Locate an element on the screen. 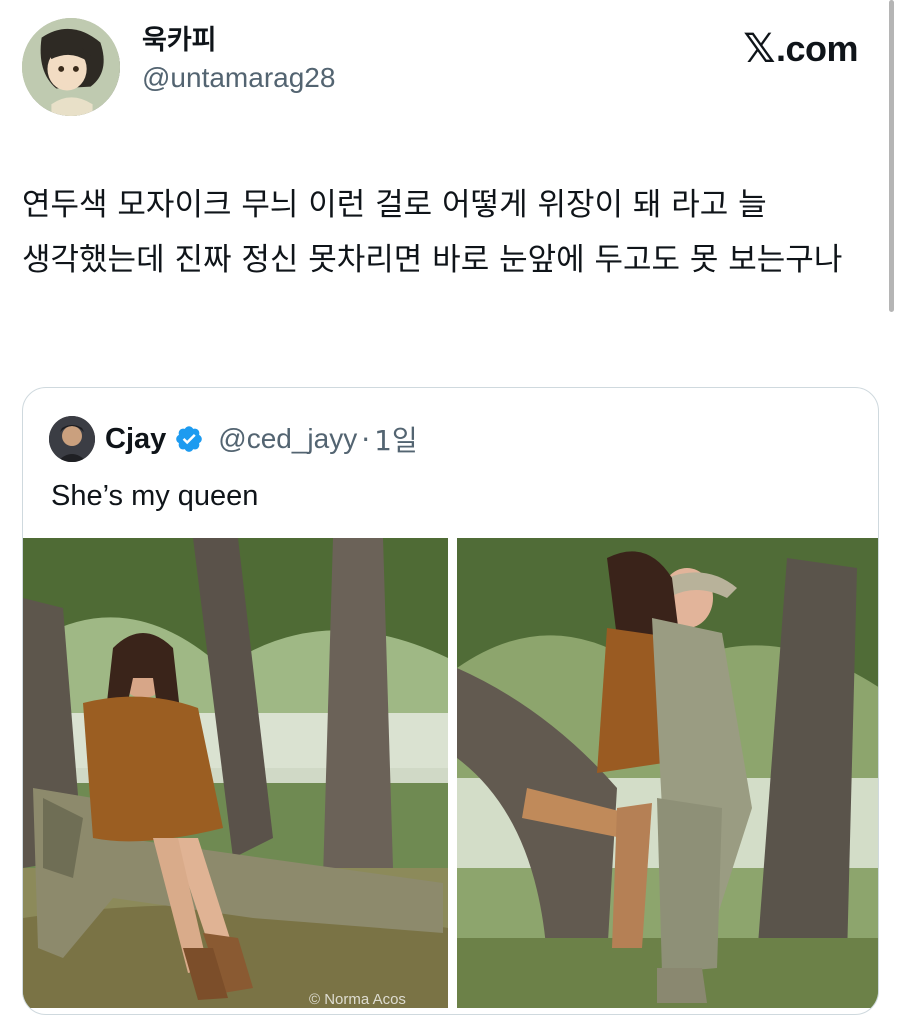 This screenshot has width=900, height=1019. quoted-tweet-header: Cjay @ced_jayy · 1일 is located at coordinates (233, 439).